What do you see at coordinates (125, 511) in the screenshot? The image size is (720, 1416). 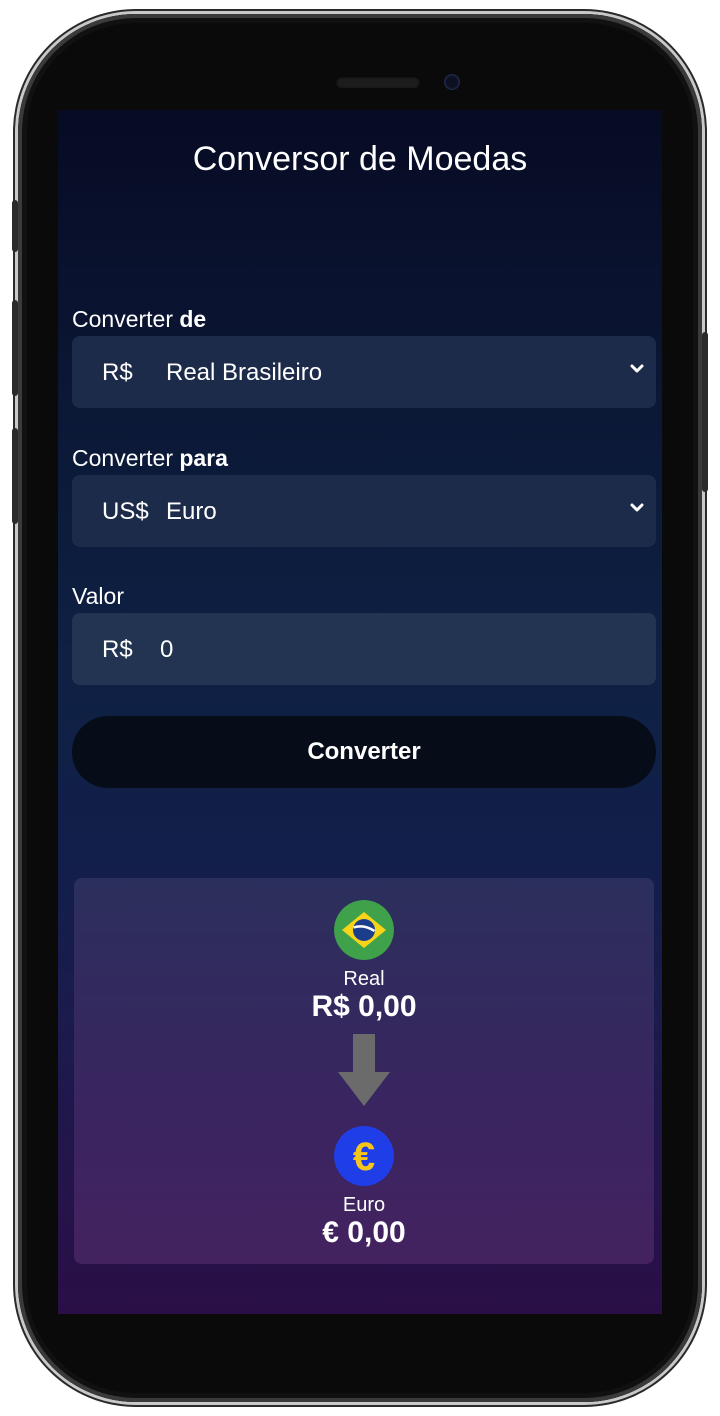 I see `to-currency-symbol: US$` at bounding box center [125, 511].